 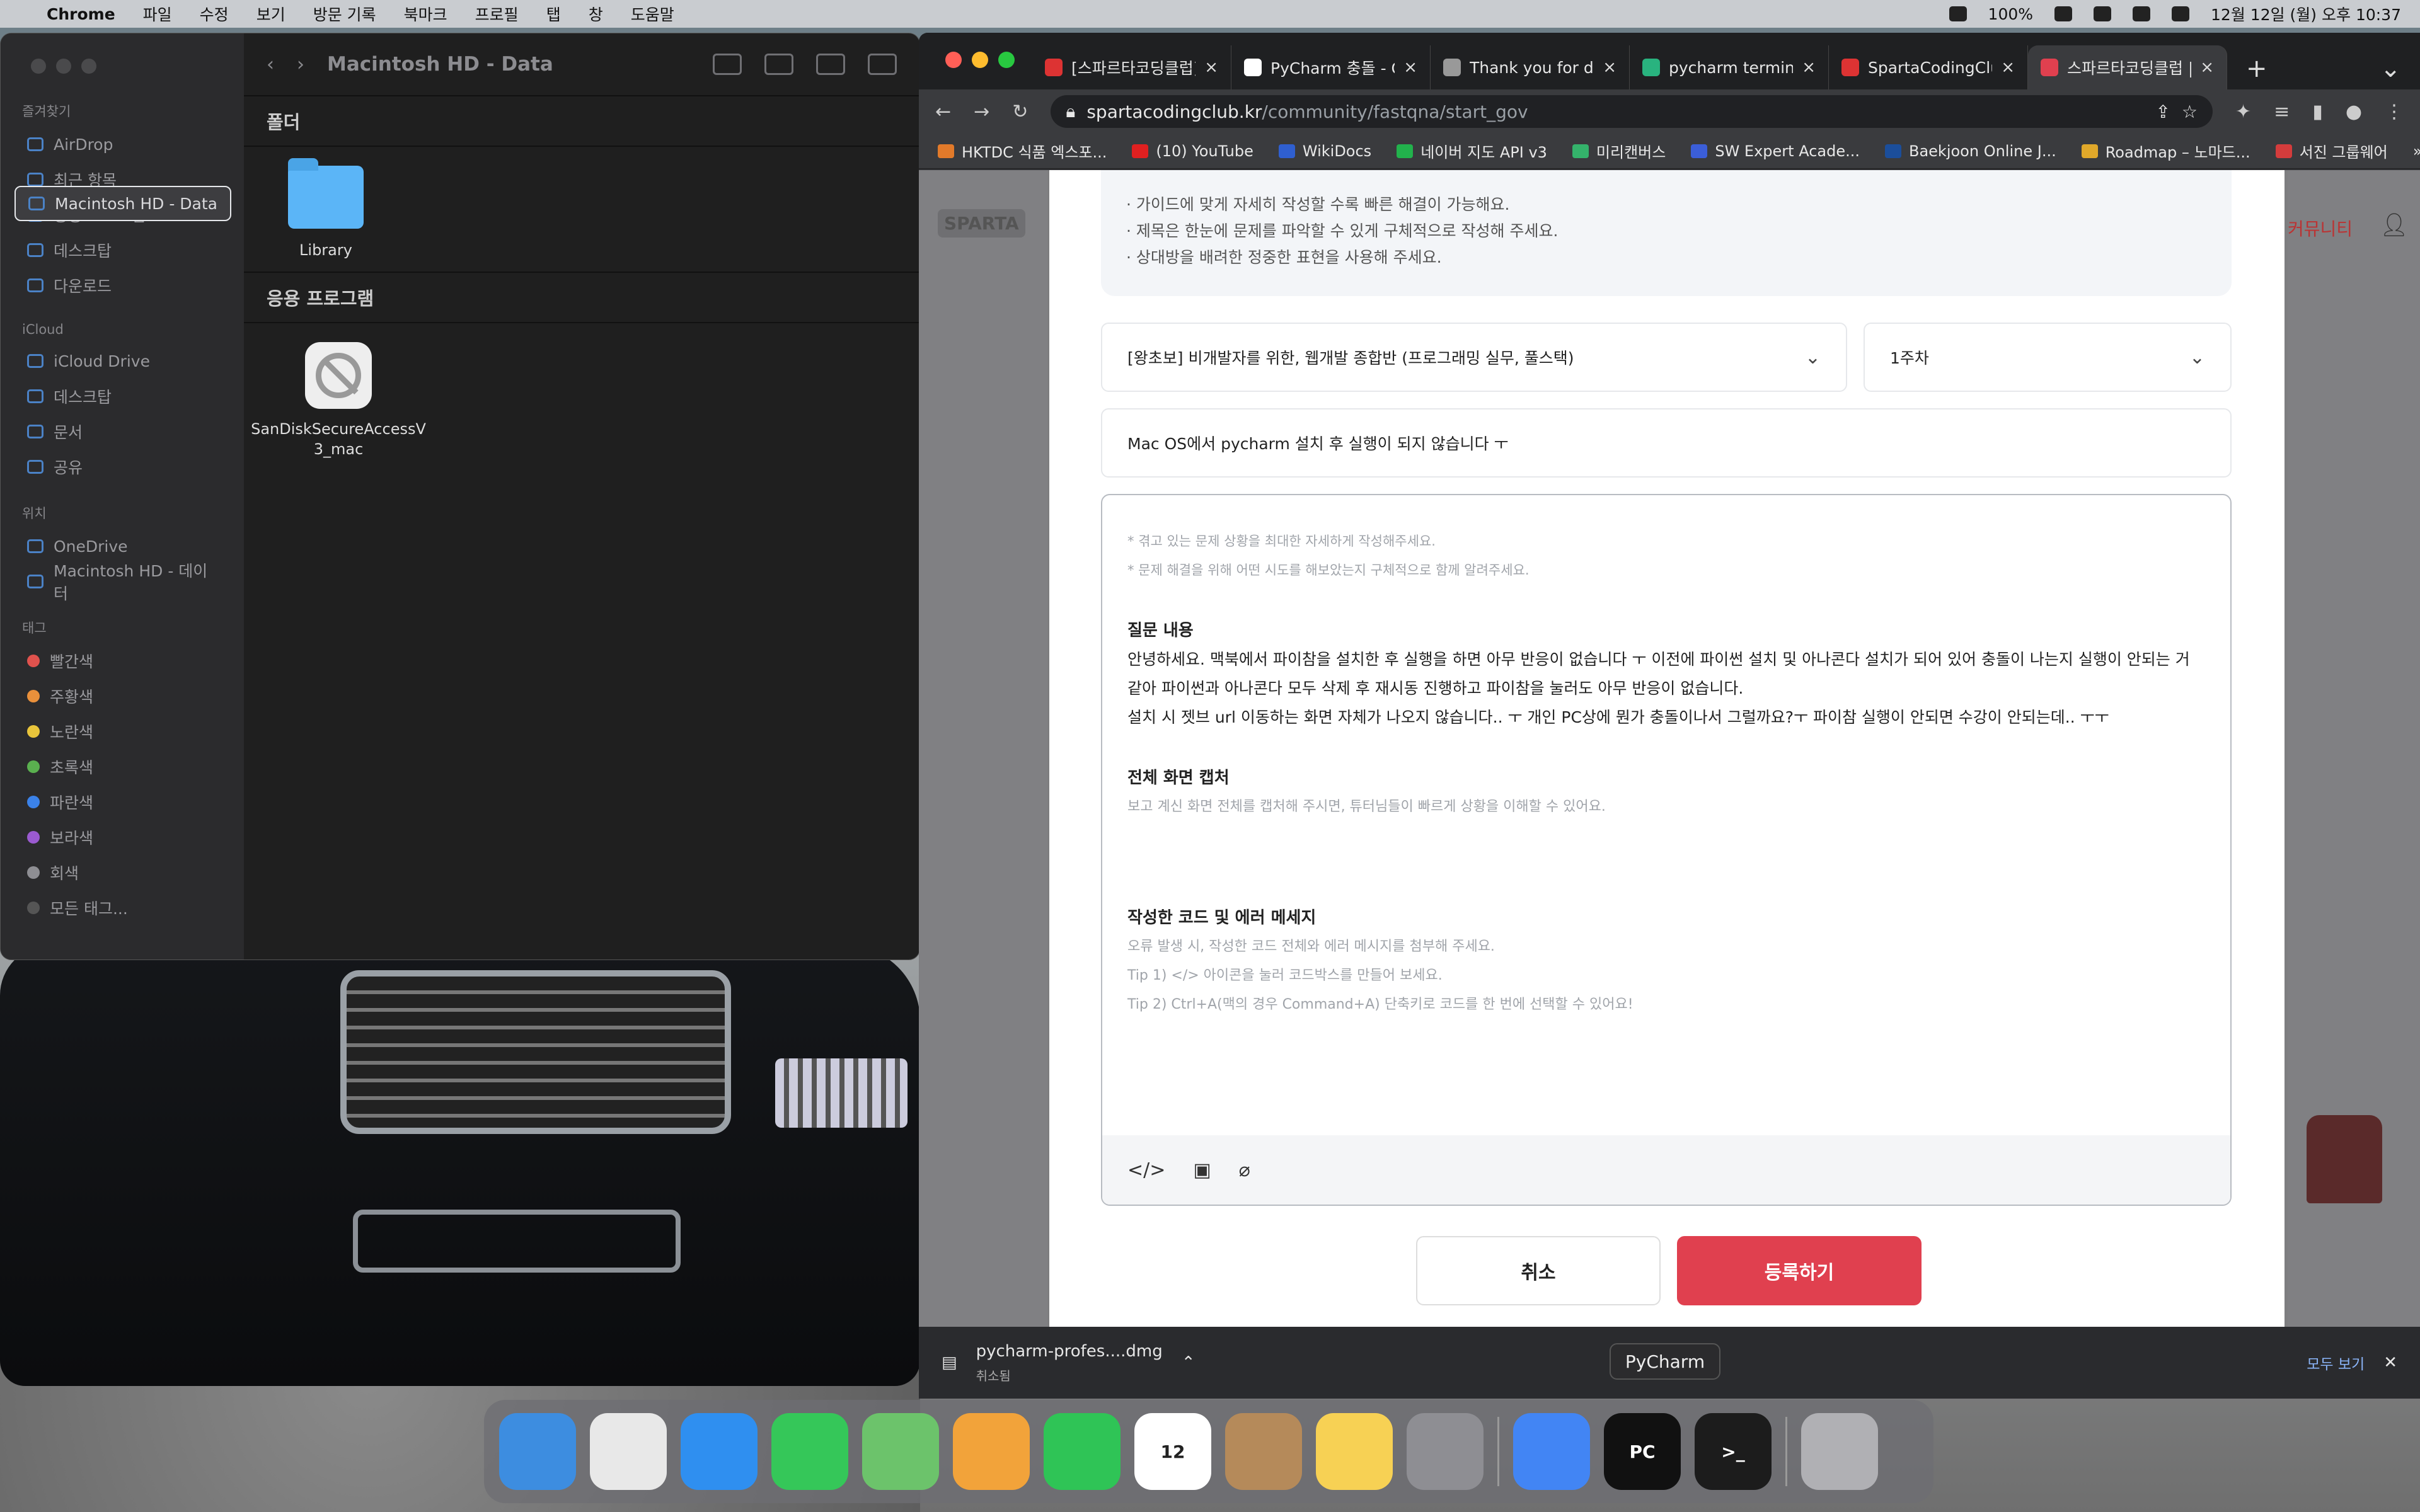 What do you see at coordinates (2390, 71) in the screenshot?
I see `tab-search-icon: ⌄` at bounding box center [2390, 71].